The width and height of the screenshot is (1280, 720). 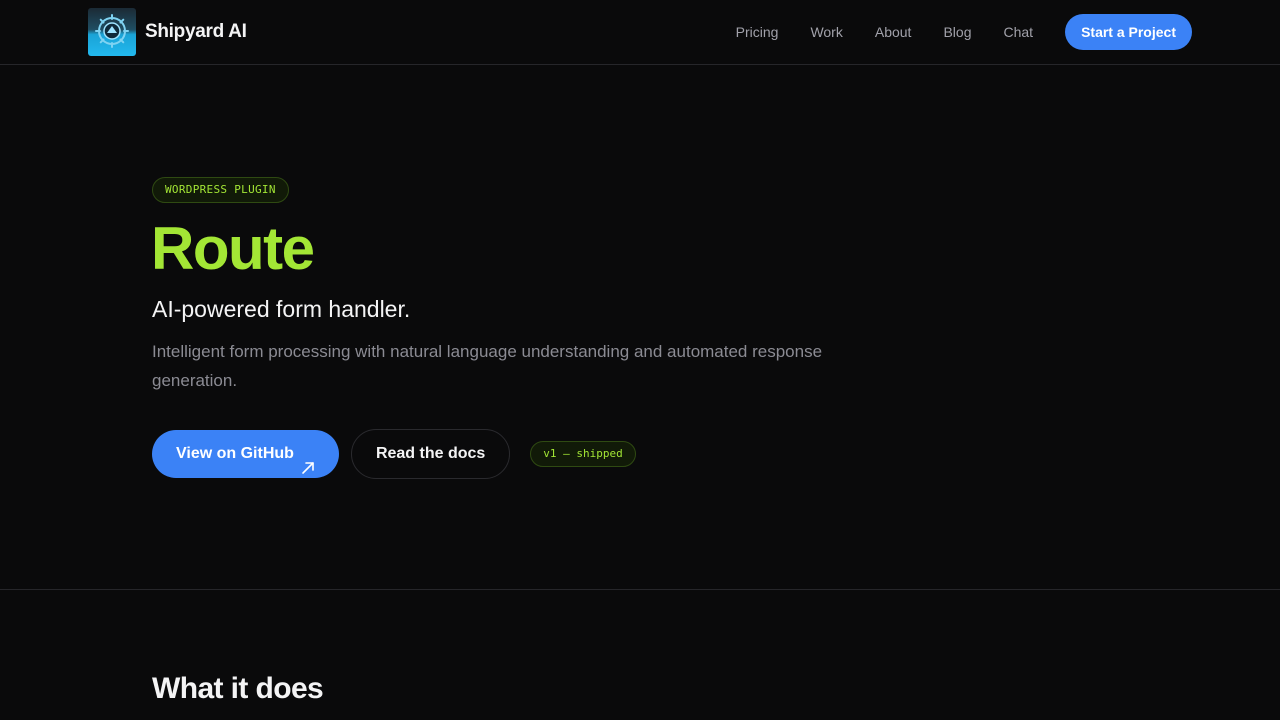 What do you see at coordinates (757, 32) in the screenshot?
I see `nav-pricing: Pricing` at bounding box center [757, 32].